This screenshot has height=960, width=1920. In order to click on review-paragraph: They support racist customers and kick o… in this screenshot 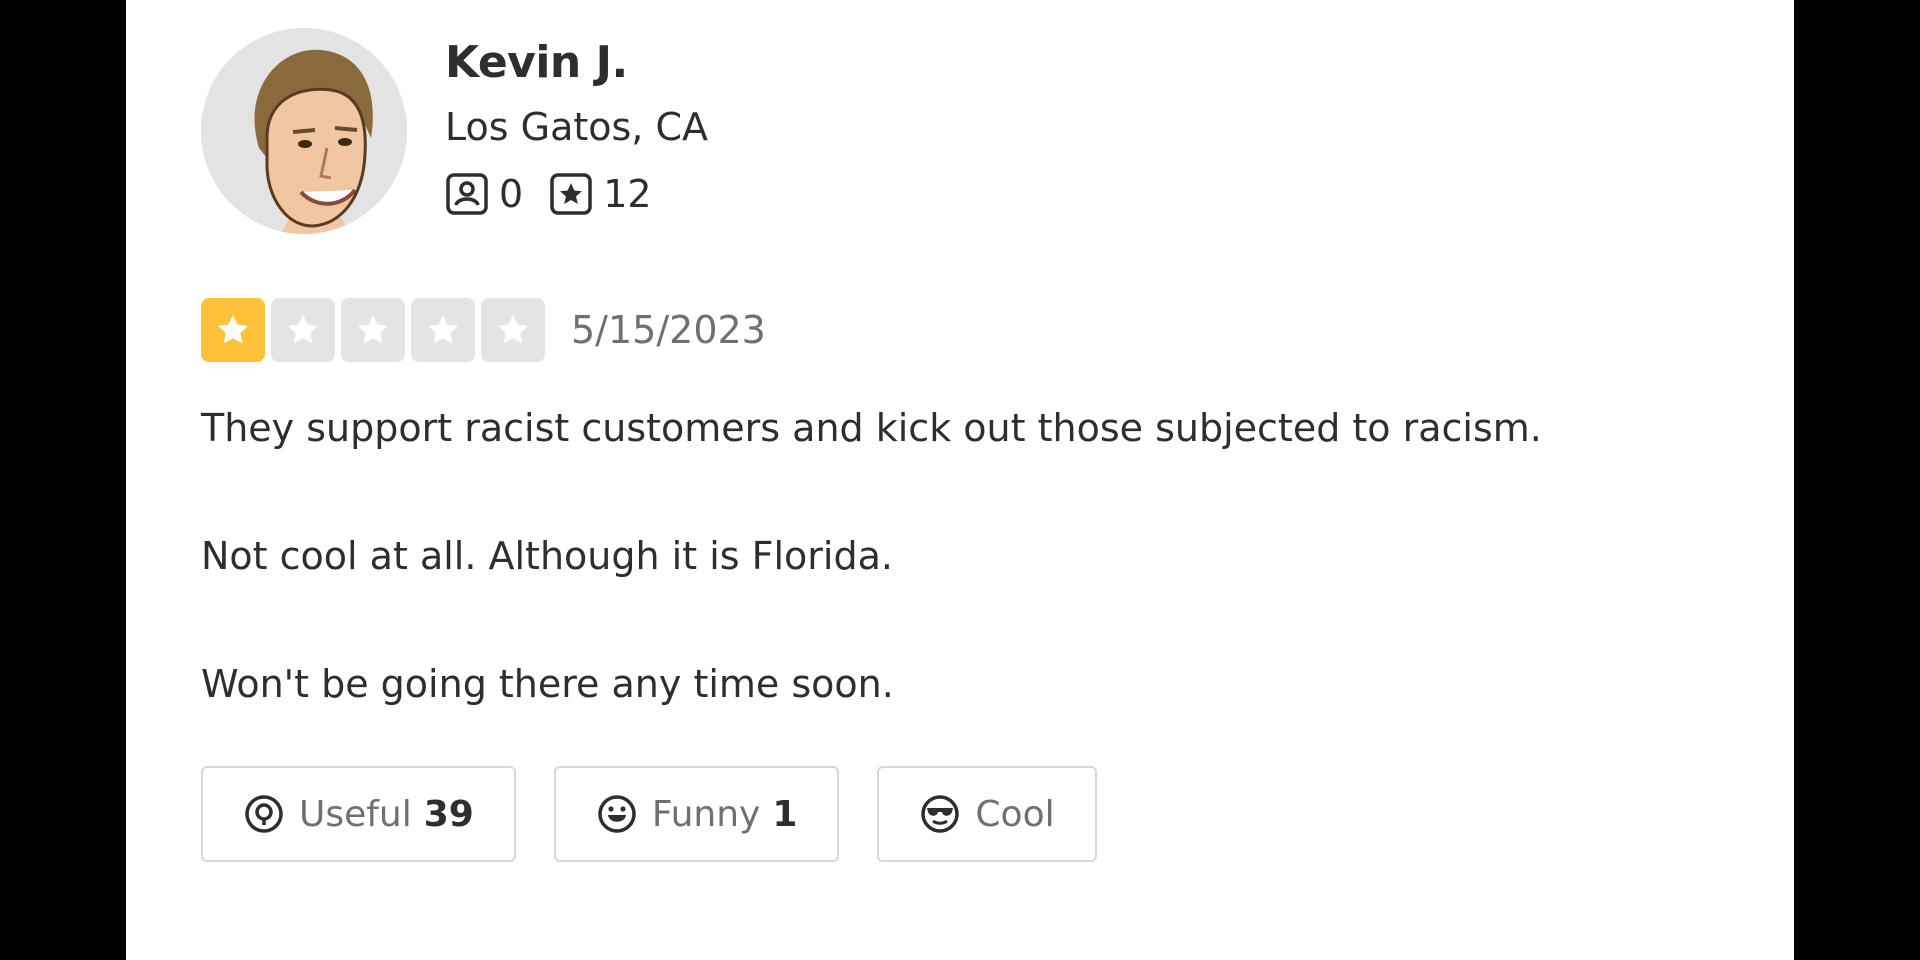, I will do `click(871, 428)`.